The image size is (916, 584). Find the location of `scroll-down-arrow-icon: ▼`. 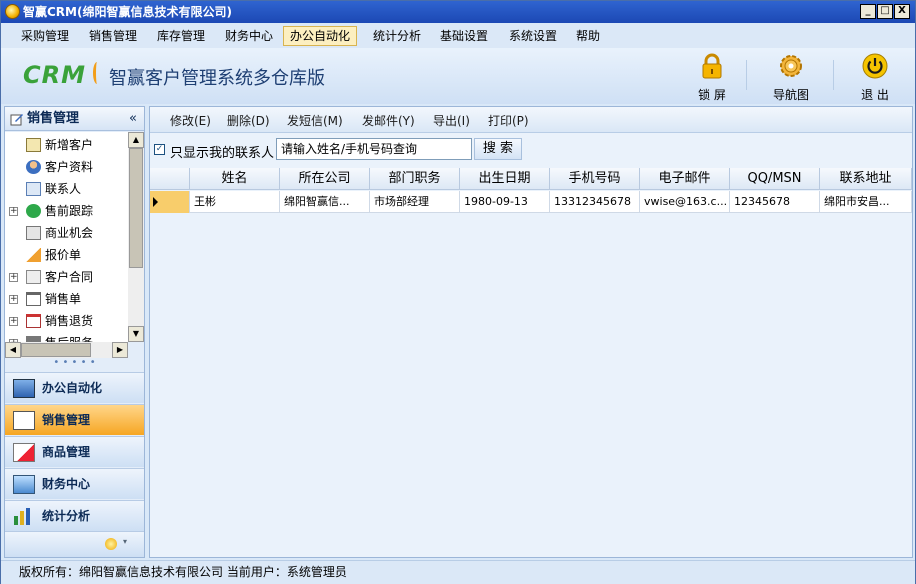

scroll-down-arrow-icon: ▼ is located at coordinates (136, 334).